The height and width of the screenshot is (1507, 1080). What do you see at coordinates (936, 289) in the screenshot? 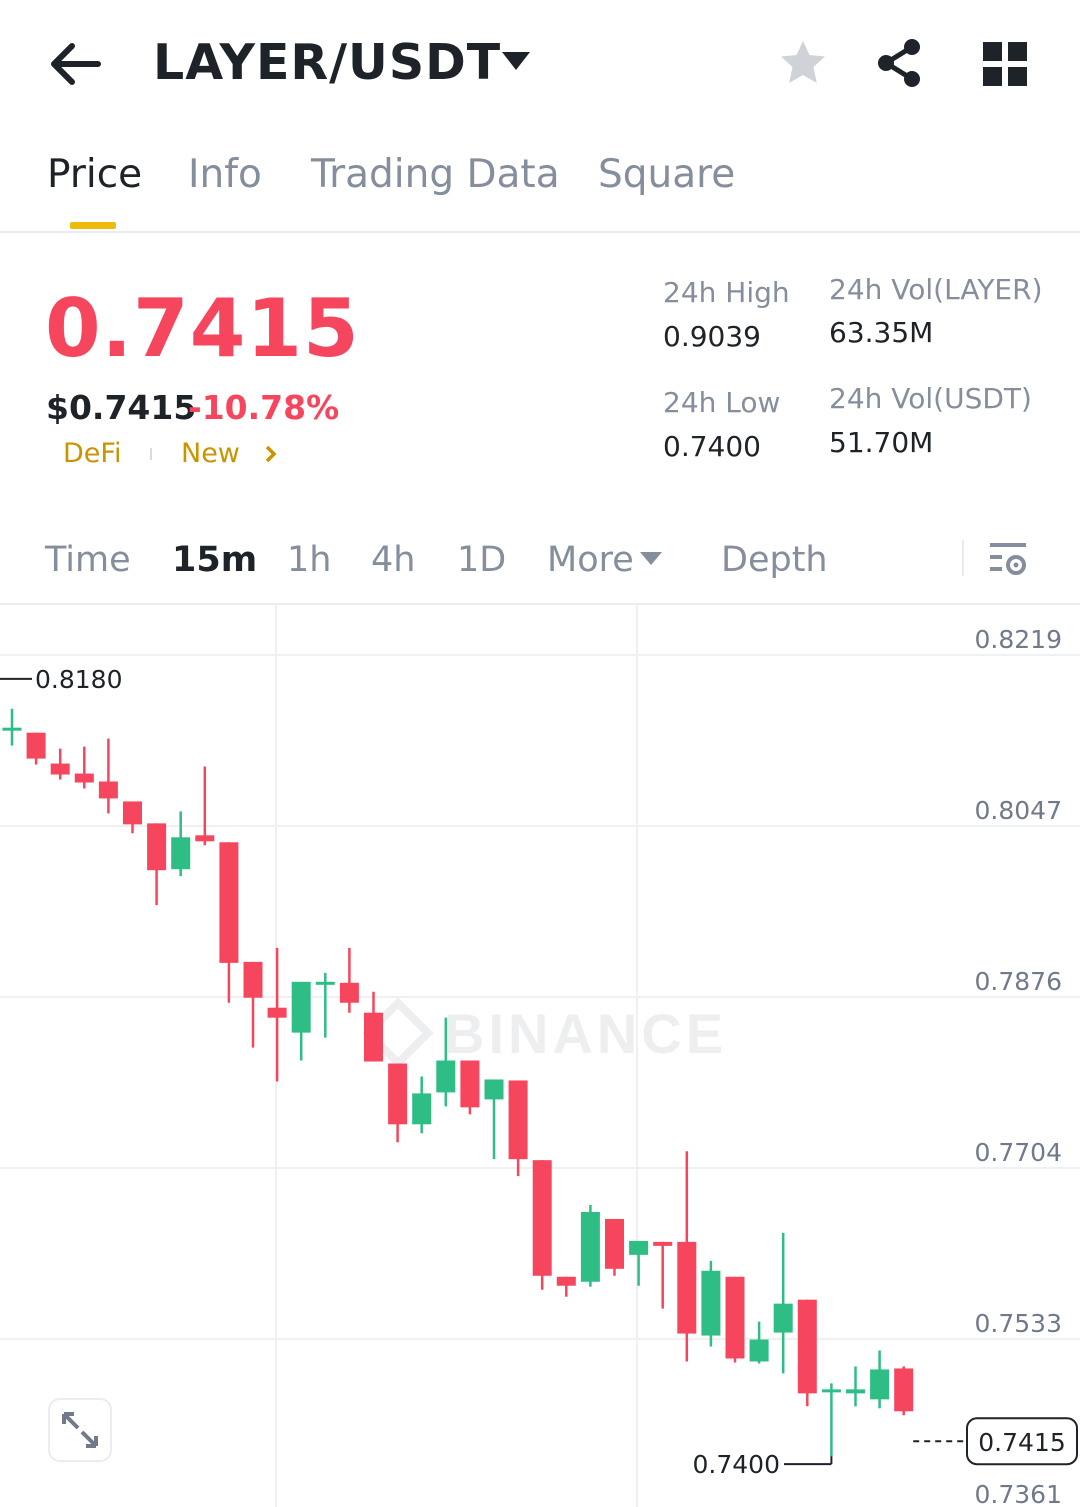
I see `stat-vol-base-label: 24h Vol(LAYER)` at bounding box center [936, 289].